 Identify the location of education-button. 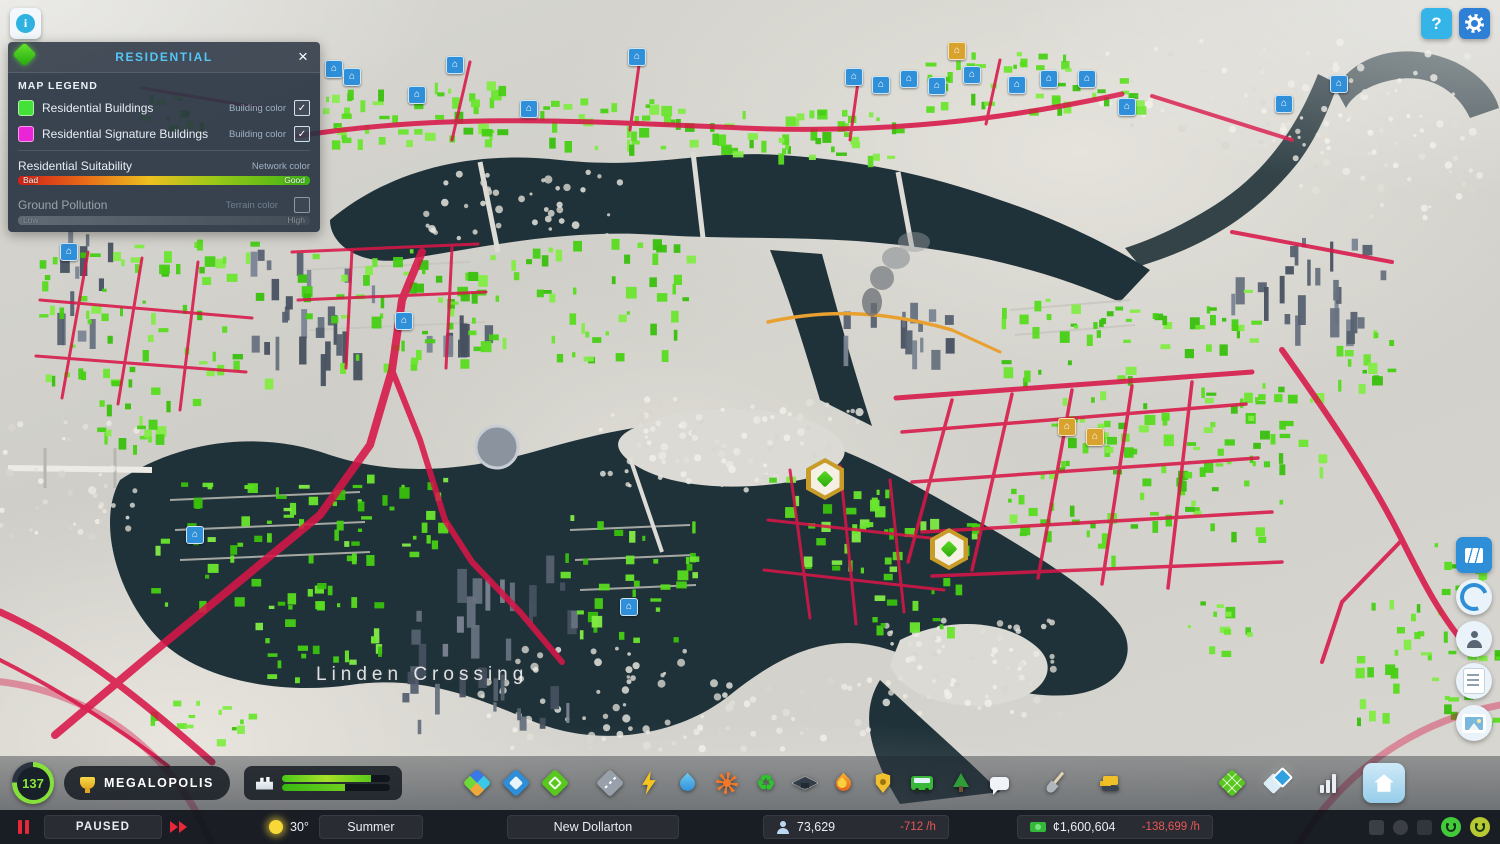
(805, 783).